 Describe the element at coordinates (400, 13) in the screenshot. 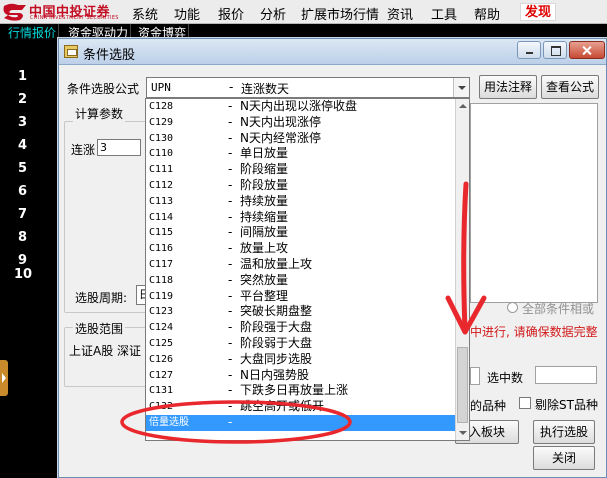

I see `menu-news: 资讯` at that location.